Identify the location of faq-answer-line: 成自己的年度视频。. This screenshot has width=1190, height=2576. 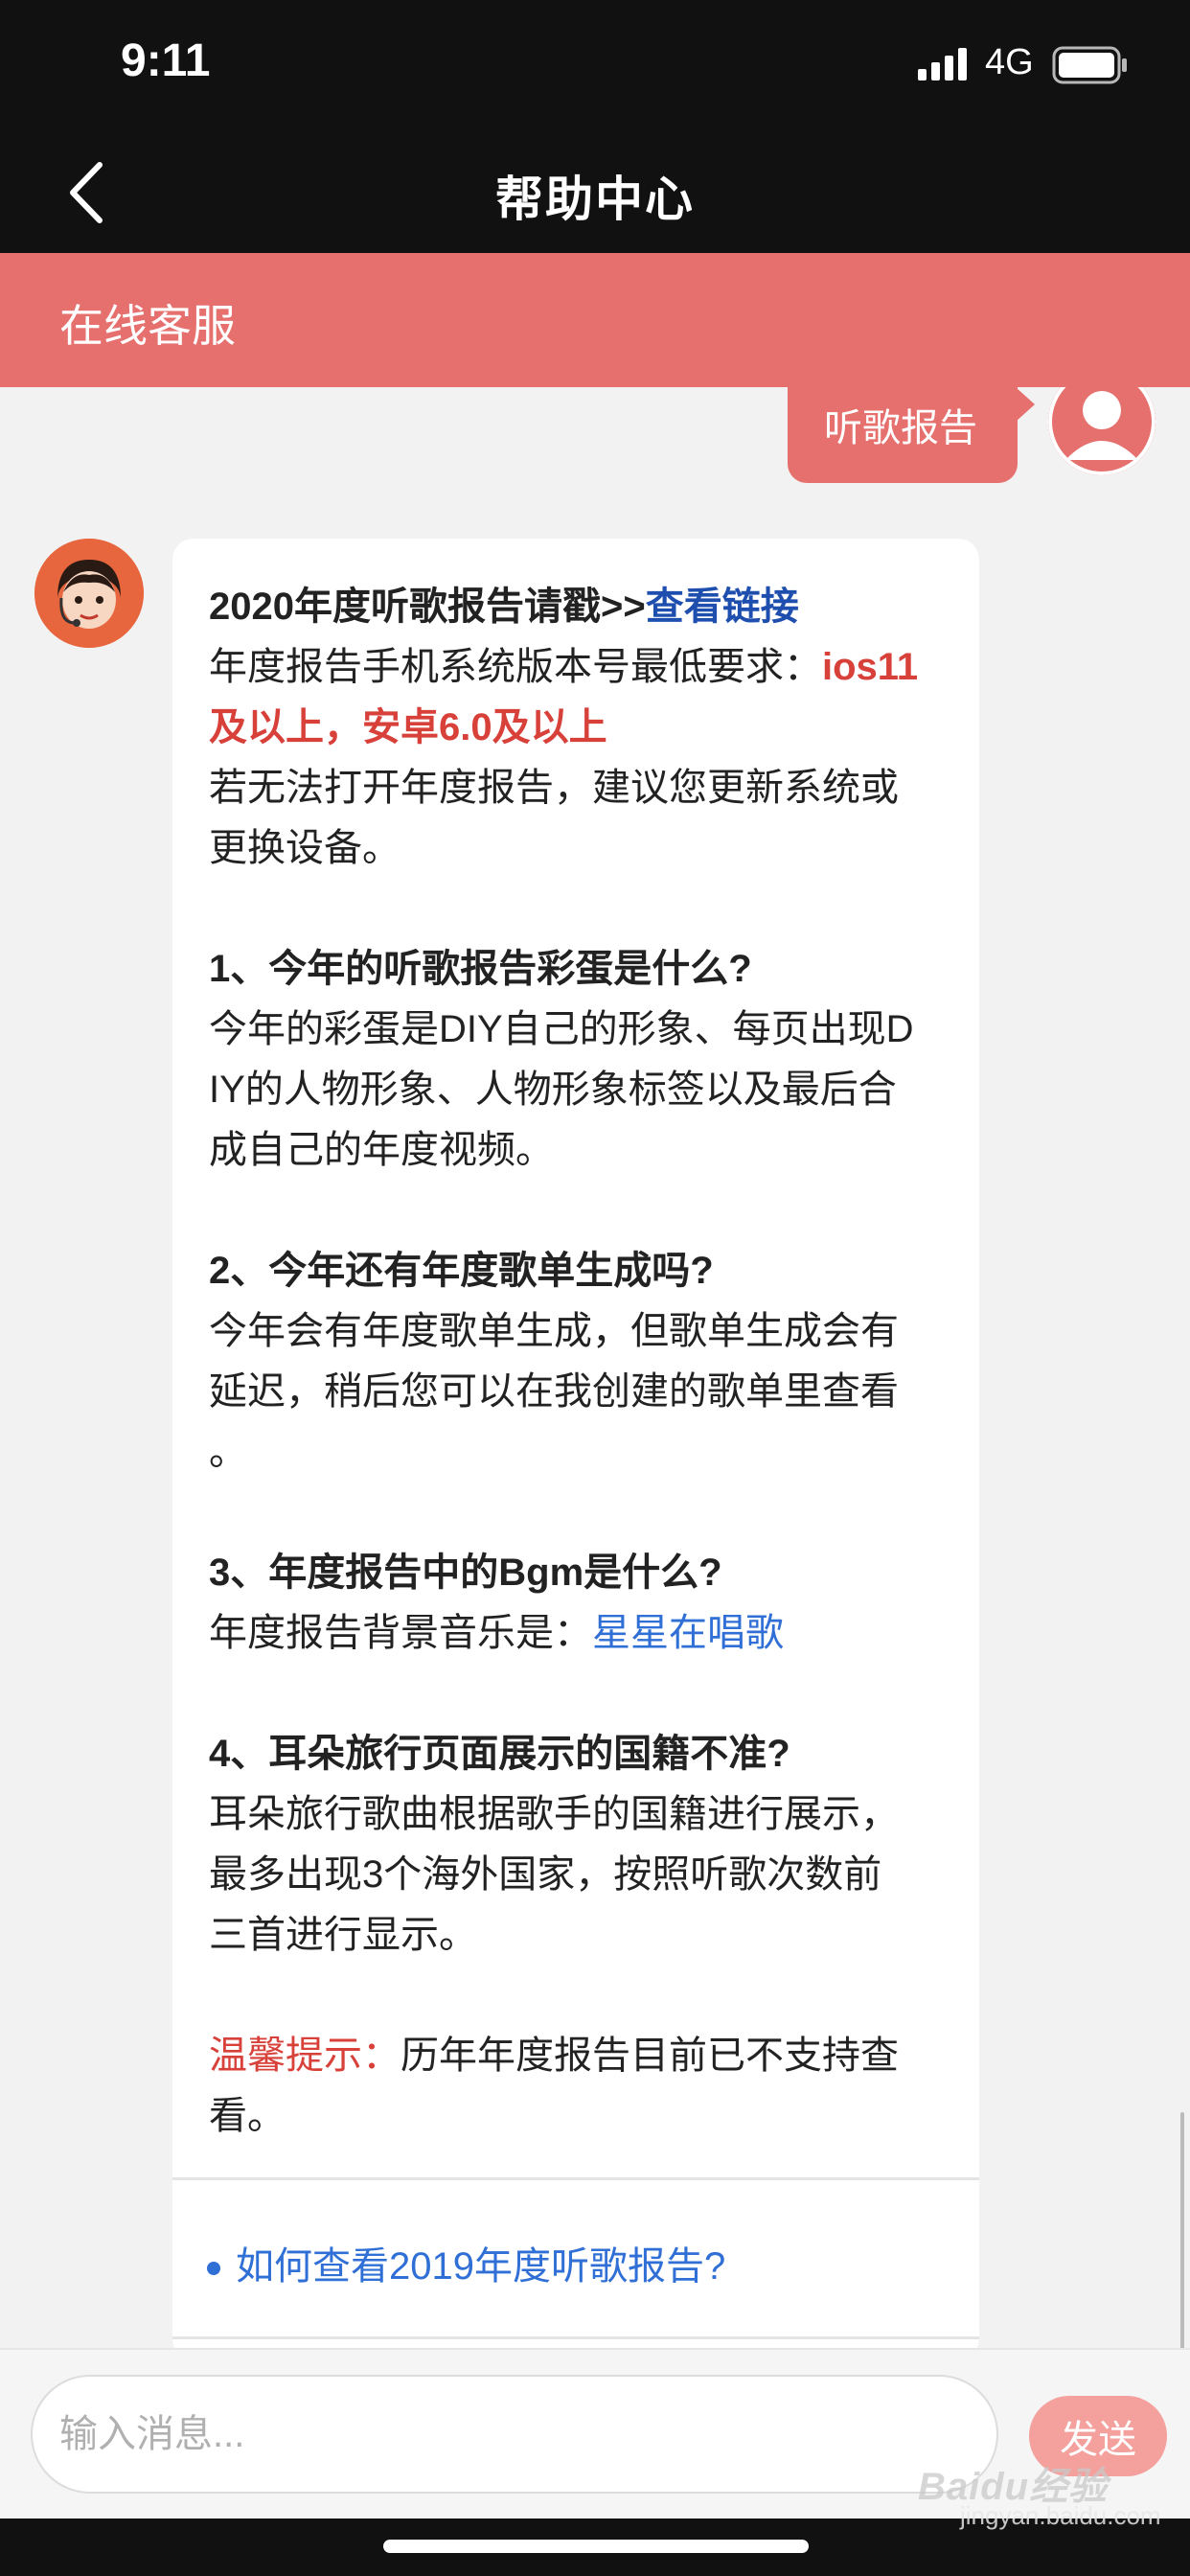
(382, 1150).